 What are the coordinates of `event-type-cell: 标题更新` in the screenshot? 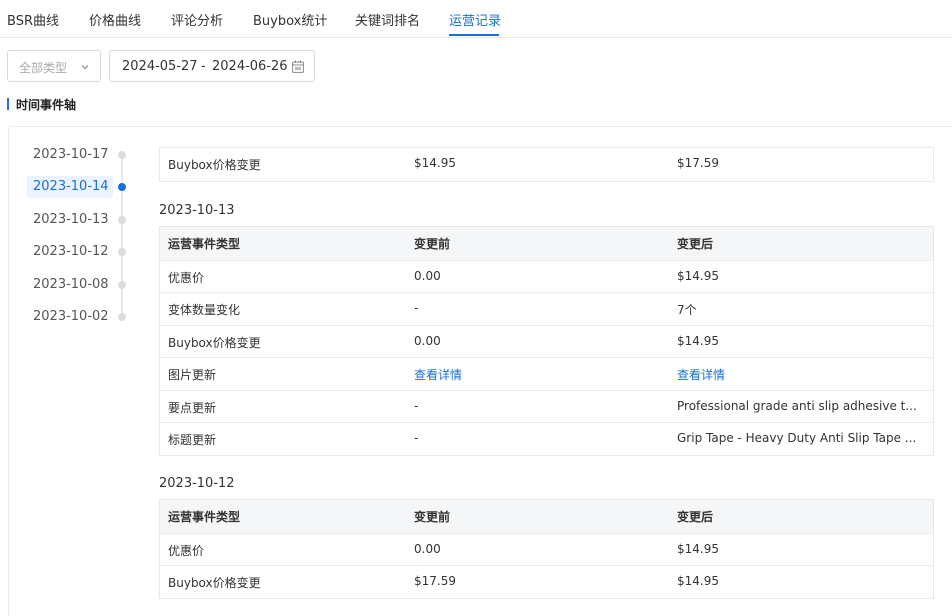 It's located at (192, 440).